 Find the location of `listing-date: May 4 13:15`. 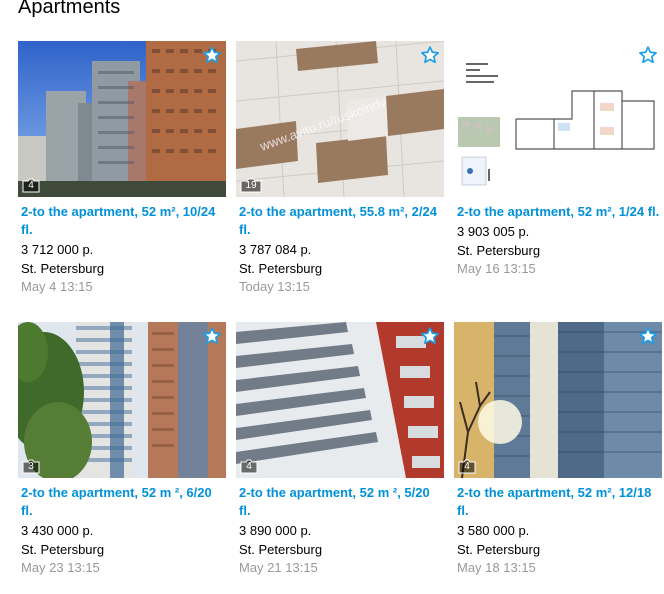

listing-date: May 4 13:15 is located at coordinates (57, 286).